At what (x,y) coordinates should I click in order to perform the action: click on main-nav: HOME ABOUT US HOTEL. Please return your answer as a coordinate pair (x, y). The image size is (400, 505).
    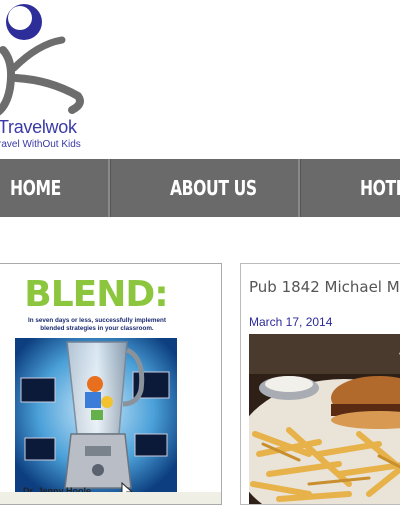
    Looking at the image, I should click on (200, 188).